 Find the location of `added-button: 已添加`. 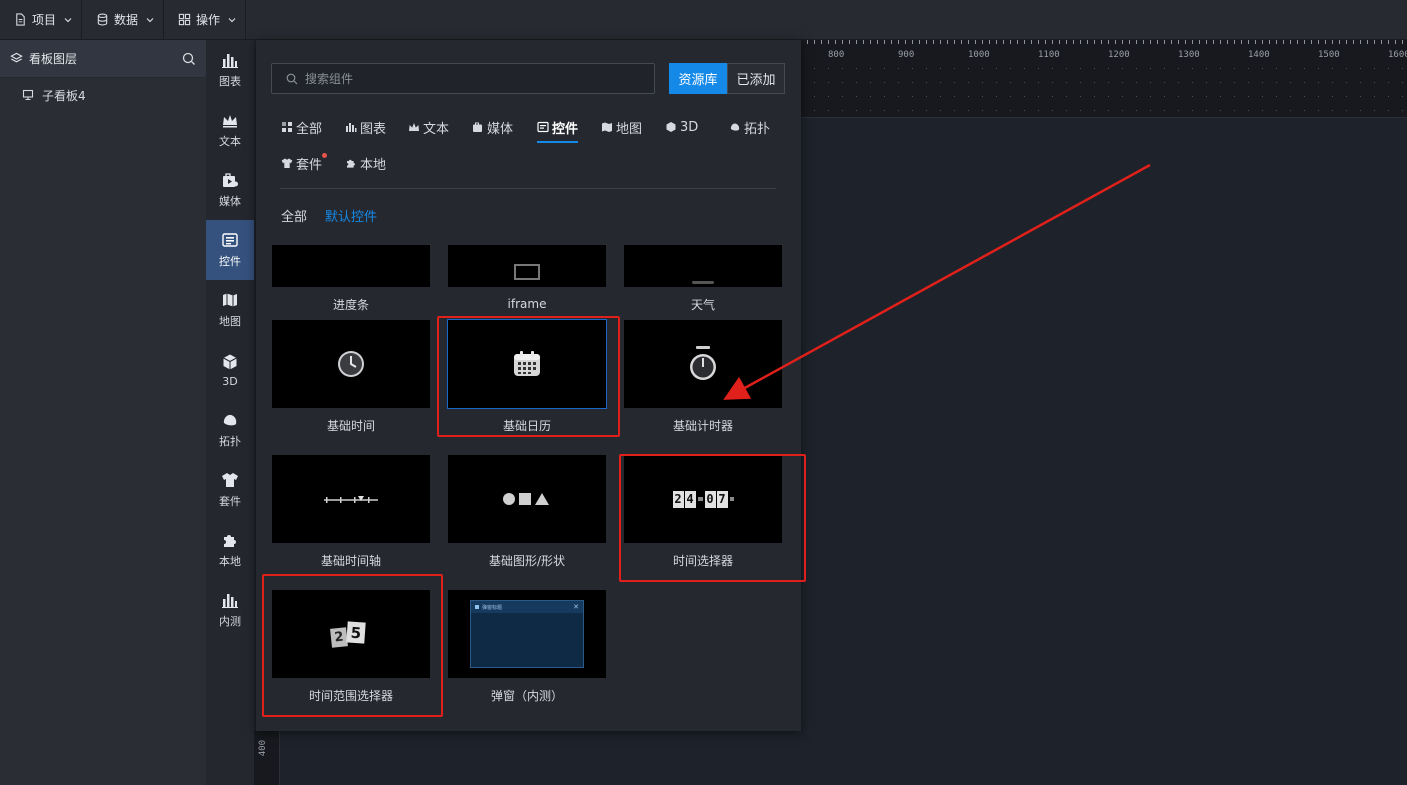

added-button: 已添加 is located at coordinates (756, 78).